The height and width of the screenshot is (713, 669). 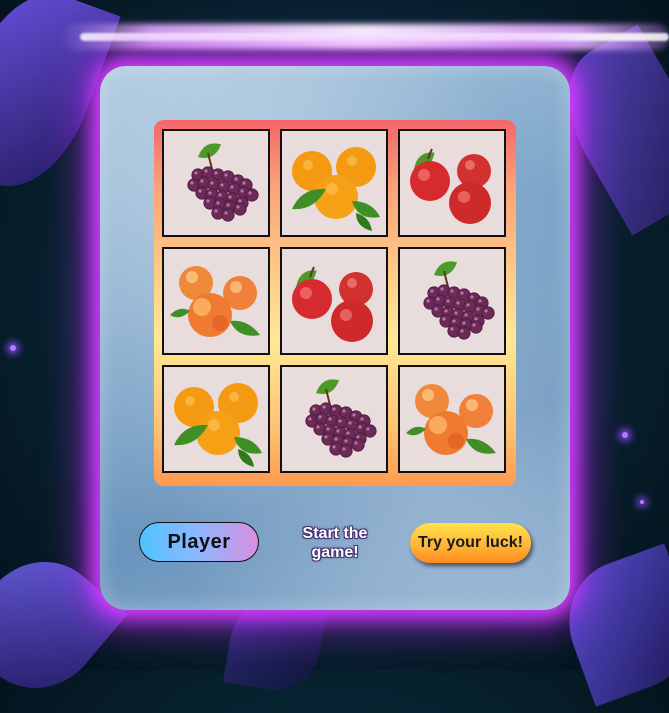 What do you see at coordinates (470, 543) in the screenshot?
I see `try-your-luck-button: Try your luck!` at bounding box center [470, 543].